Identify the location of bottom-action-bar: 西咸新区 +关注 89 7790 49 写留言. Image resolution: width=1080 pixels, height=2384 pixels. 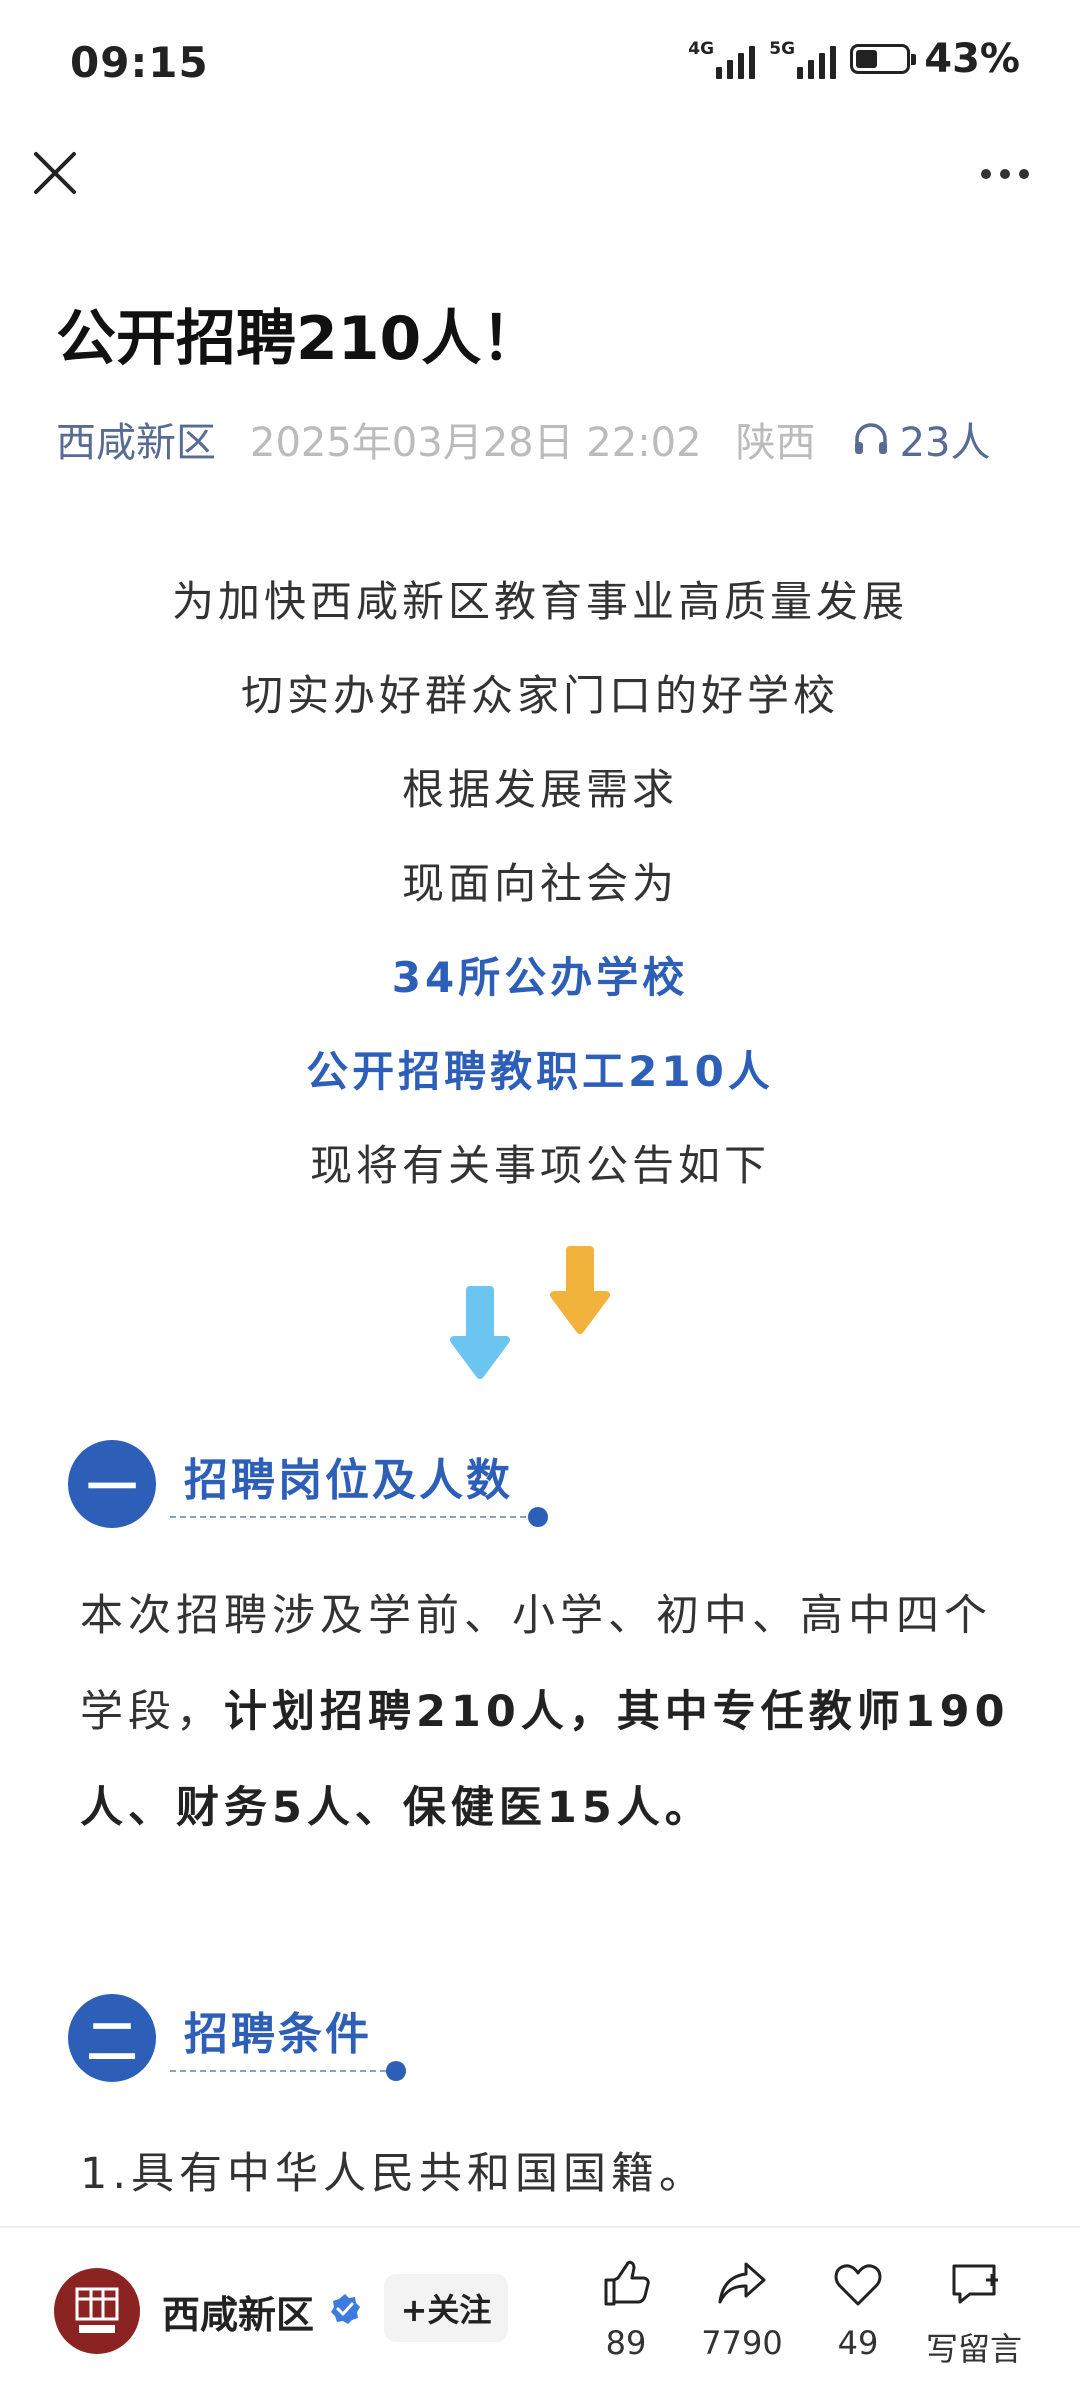
(540, 2305).